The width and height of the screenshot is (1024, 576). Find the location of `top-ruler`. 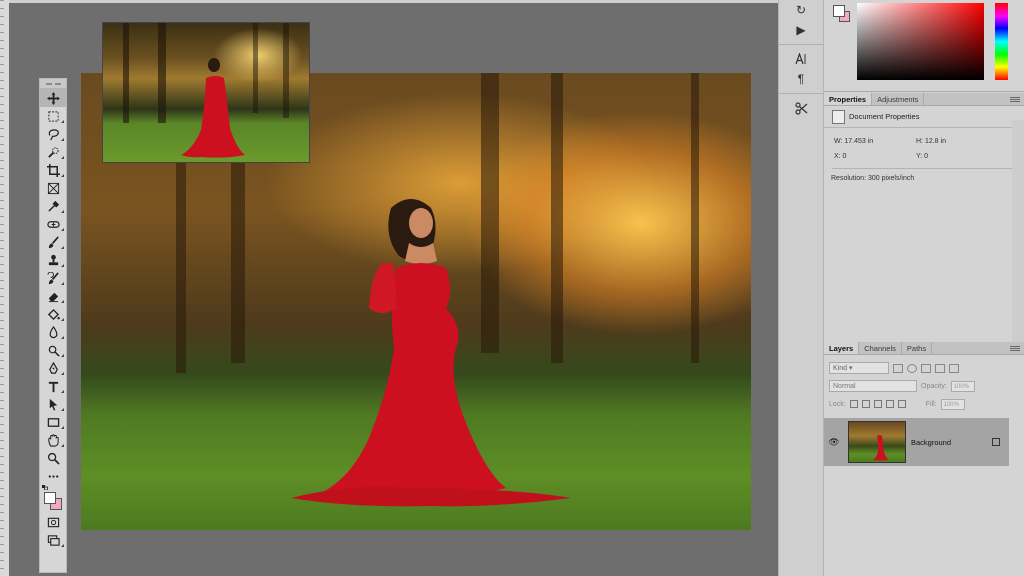

top-ruler is located at coordinates (389, 1).